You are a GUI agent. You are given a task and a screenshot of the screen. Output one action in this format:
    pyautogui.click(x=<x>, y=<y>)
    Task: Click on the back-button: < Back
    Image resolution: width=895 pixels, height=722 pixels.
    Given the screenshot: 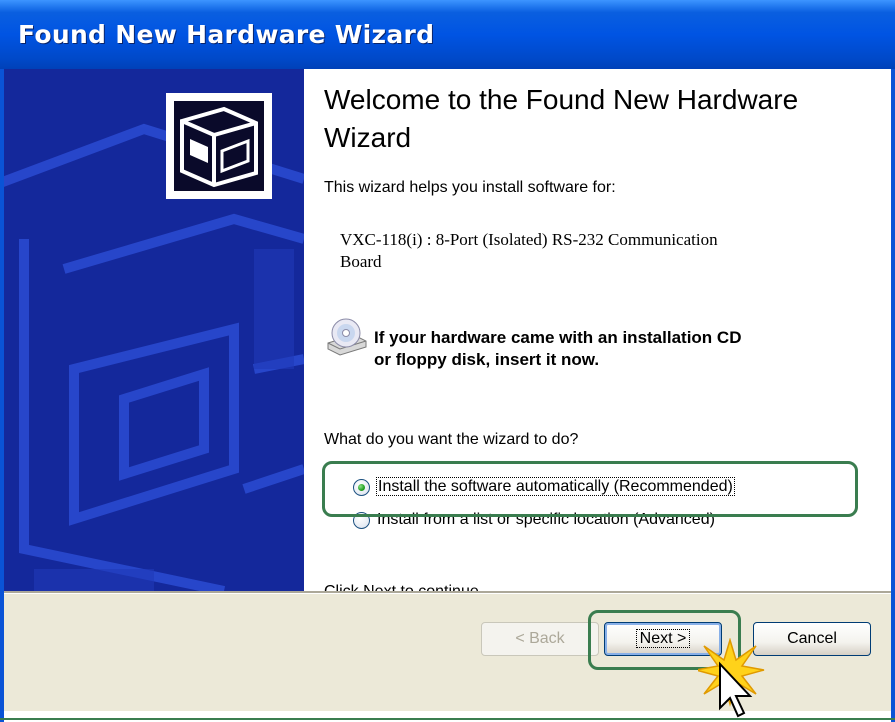 What is the action you would take?
    pyautogui.click(x=540, y=639)
    